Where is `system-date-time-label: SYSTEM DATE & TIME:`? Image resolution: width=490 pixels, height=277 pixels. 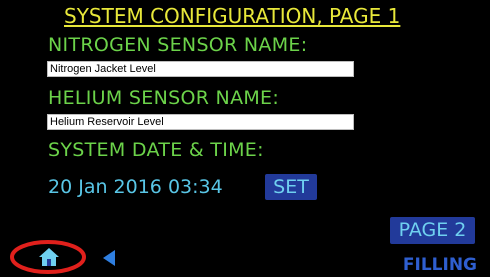 system-date-time-label: SYSTEM DATE & TIME: is located at coordinates (156, 150).